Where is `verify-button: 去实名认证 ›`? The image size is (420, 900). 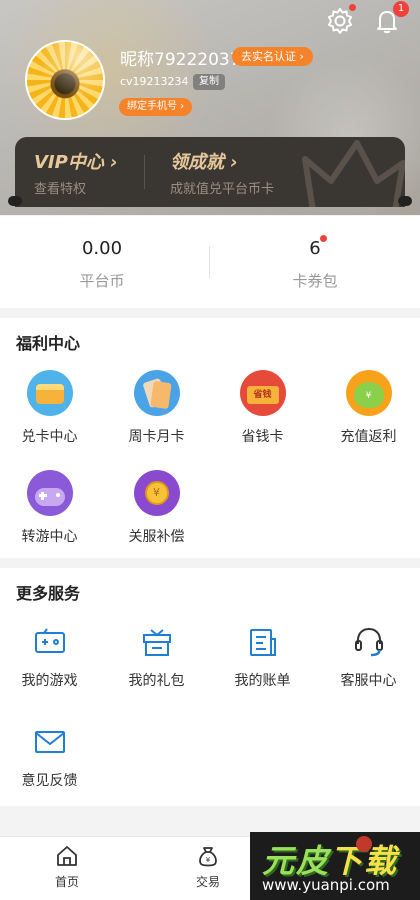
verify-button: 去实名认证 › is located at coordinates (272, 56).